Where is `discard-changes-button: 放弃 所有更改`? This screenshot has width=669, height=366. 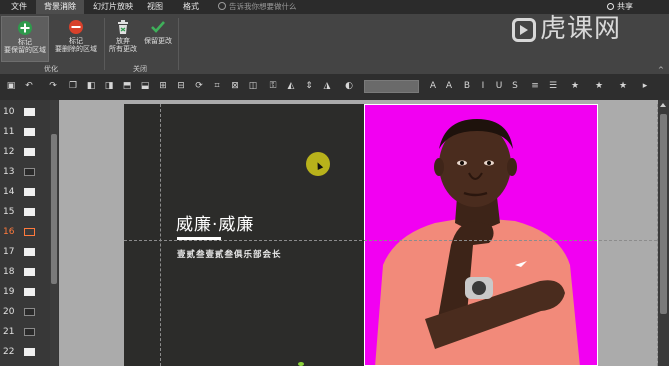 discard-changes-button: 放弃 所有更改 is located at coordinates (123, 39).